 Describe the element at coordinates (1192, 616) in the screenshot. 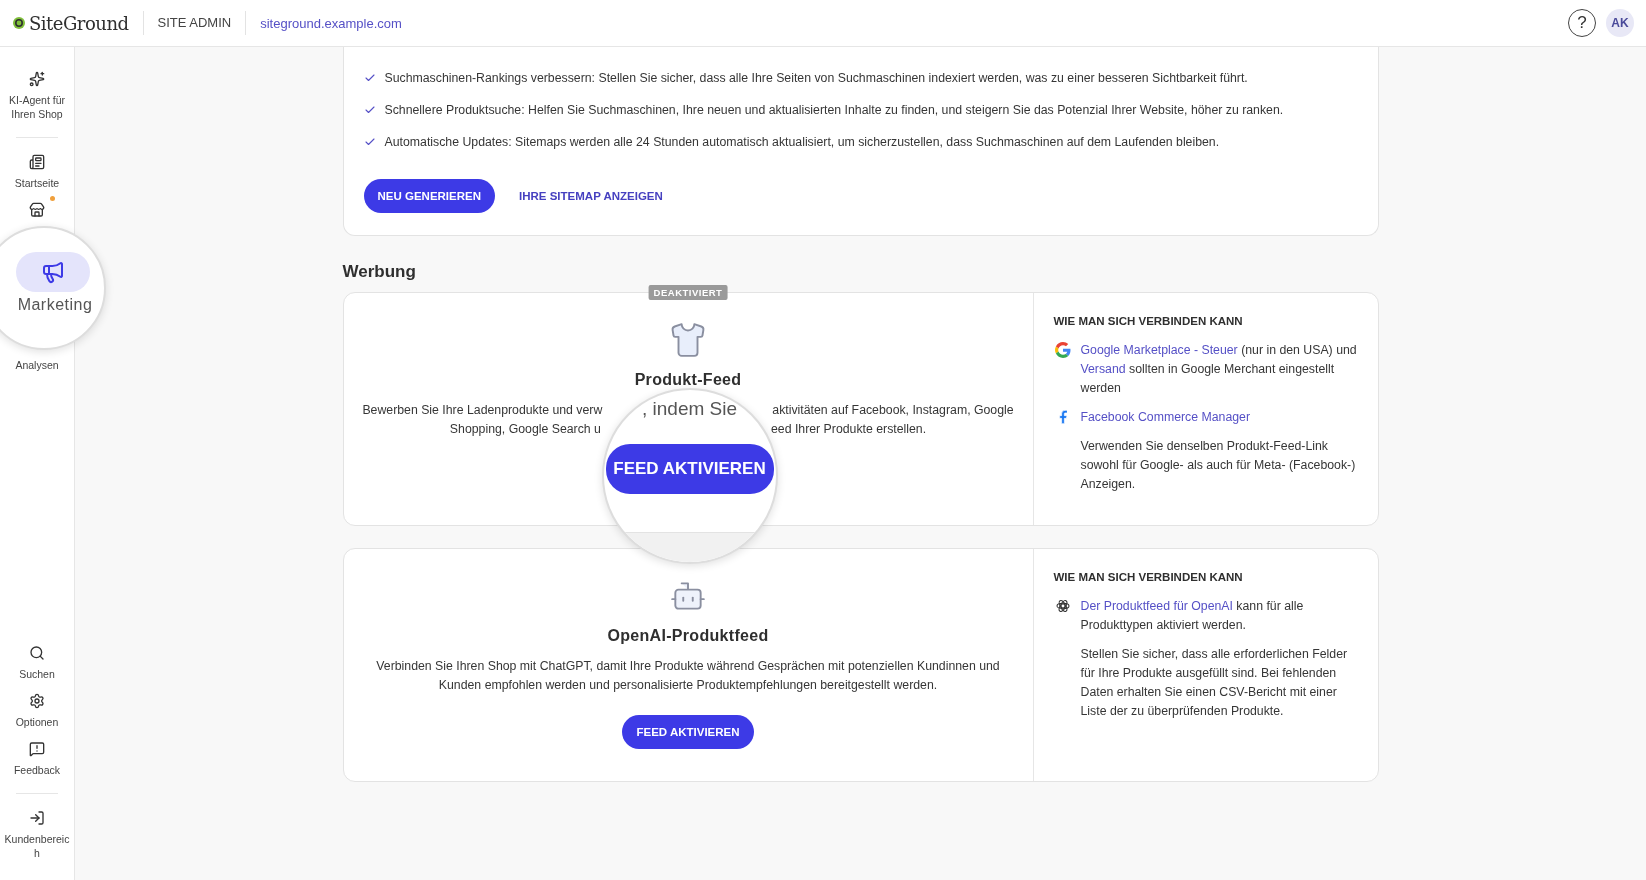

I see `connect-text: Der Produktfeed für OpenAI kann für alle Produkttypen aktiviert werden.` at that location.